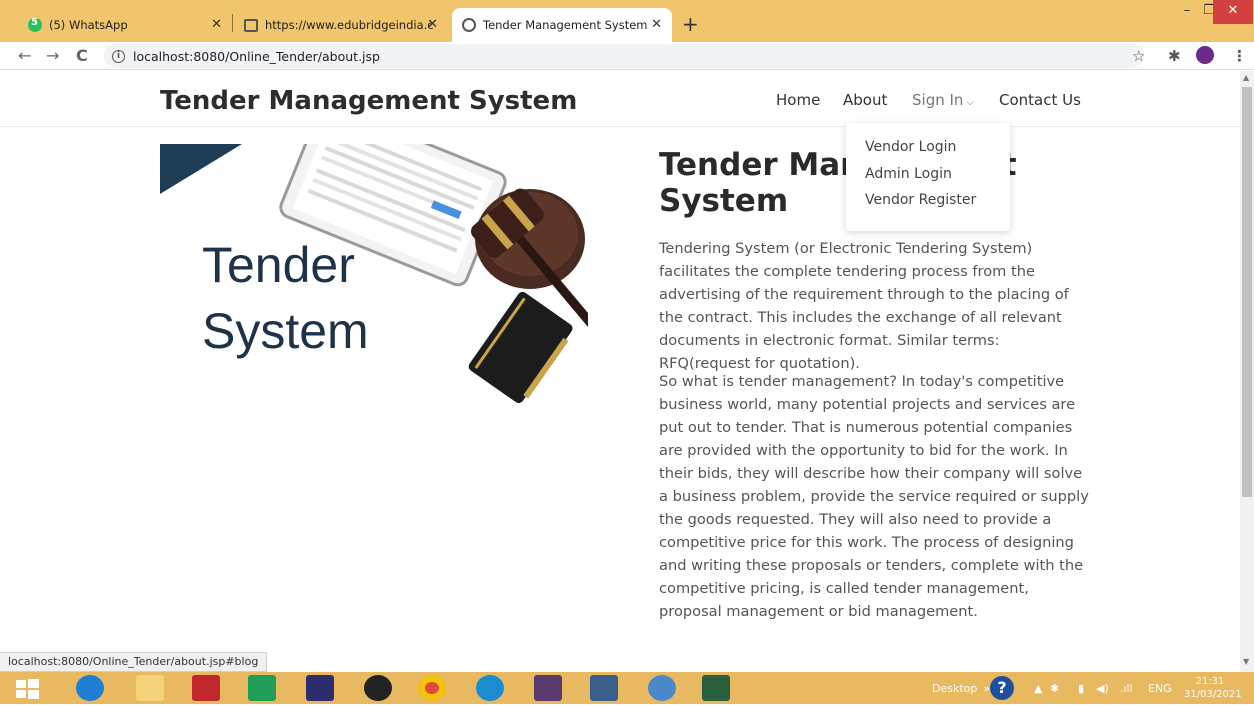  What do you see at coordinates (1213, 694) in the screenshot?
I see `clock-date: 31/03/2021` at bounding box center [1213, 694].